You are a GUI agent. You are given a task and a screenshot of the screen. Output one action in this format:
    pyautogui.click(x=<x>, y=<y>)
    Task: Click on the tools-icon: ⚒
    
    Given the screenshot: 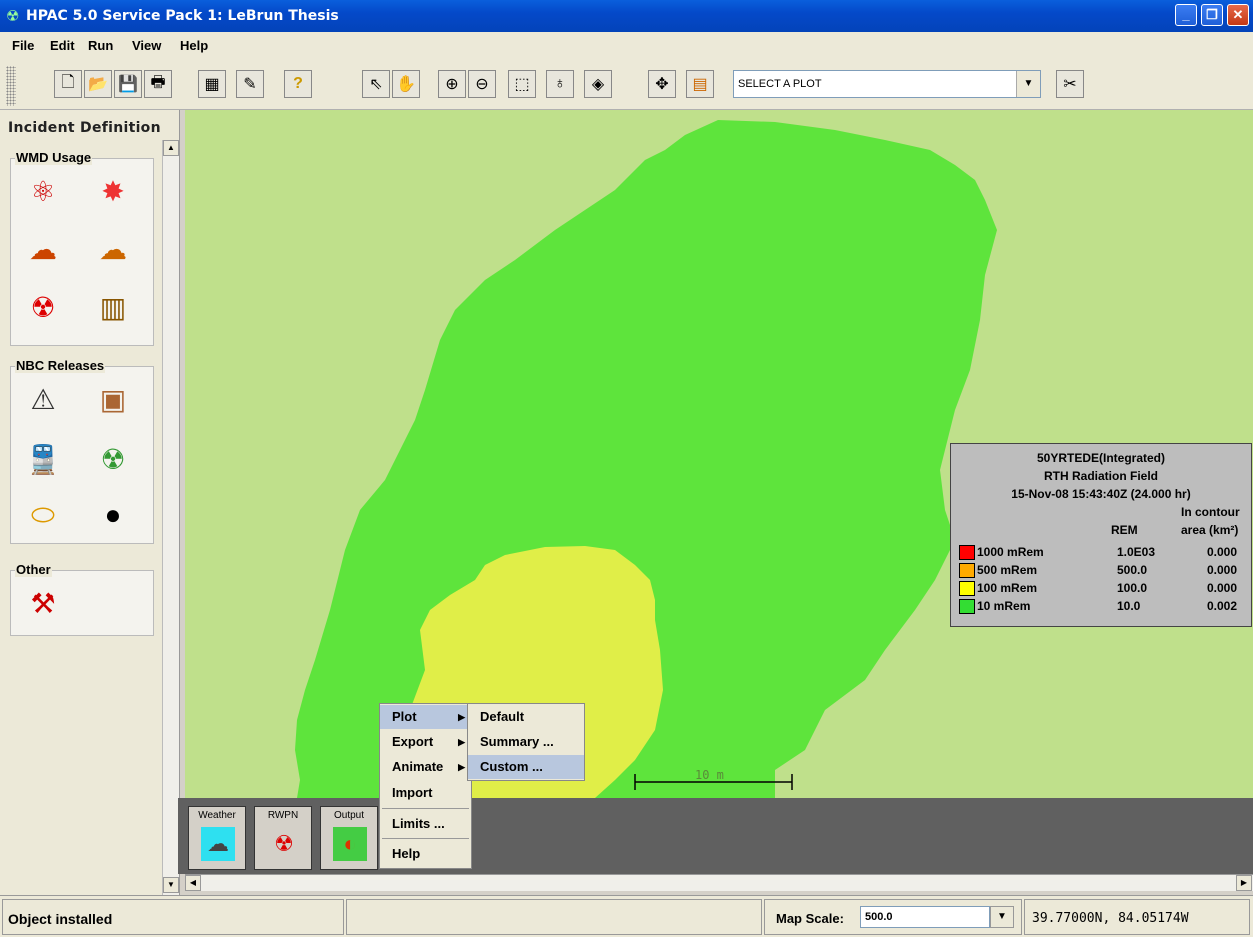 What is the action you would take?
    pyautogui.click(x=43, y=603)
    